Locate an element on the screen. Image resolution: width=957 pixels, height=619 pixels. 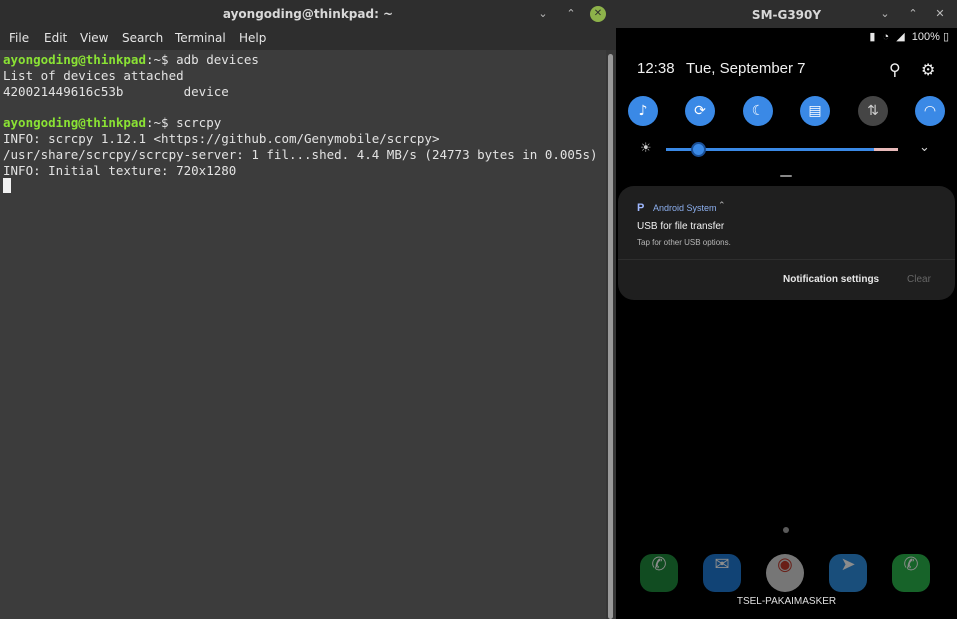
brightness-slider-knob is located at coordinates (698, 149).